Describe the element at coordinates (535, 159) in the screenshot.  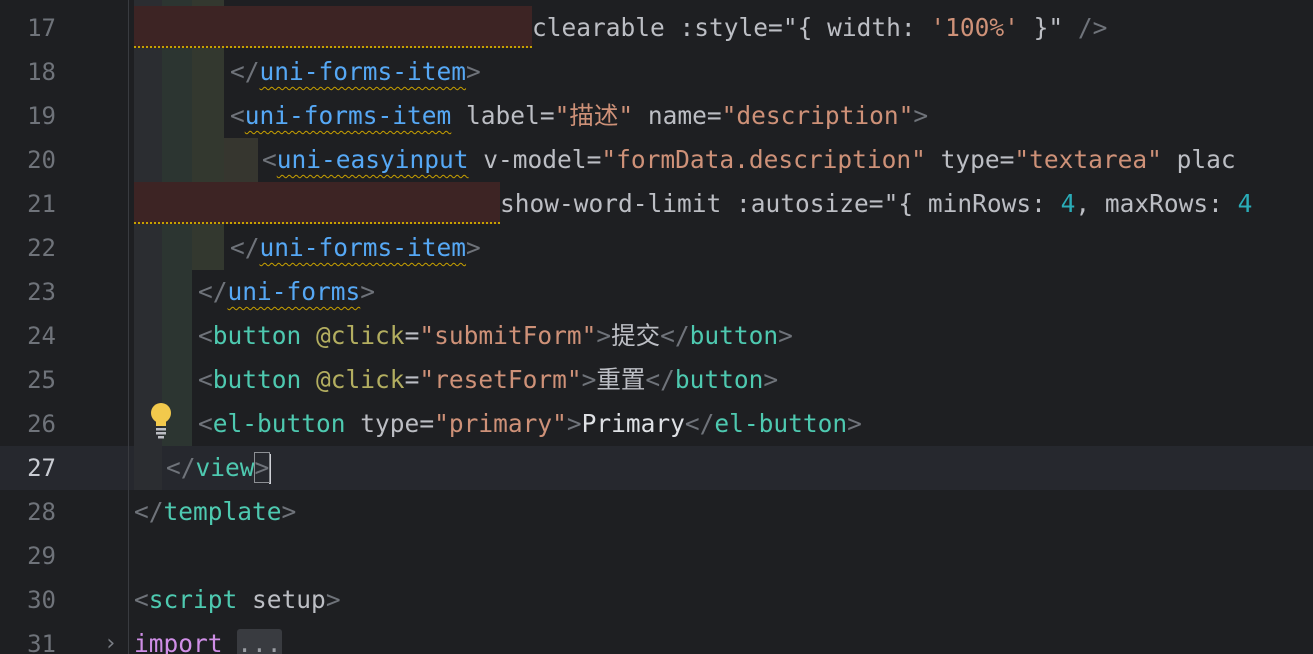
I see `directive: v-model` at that location.